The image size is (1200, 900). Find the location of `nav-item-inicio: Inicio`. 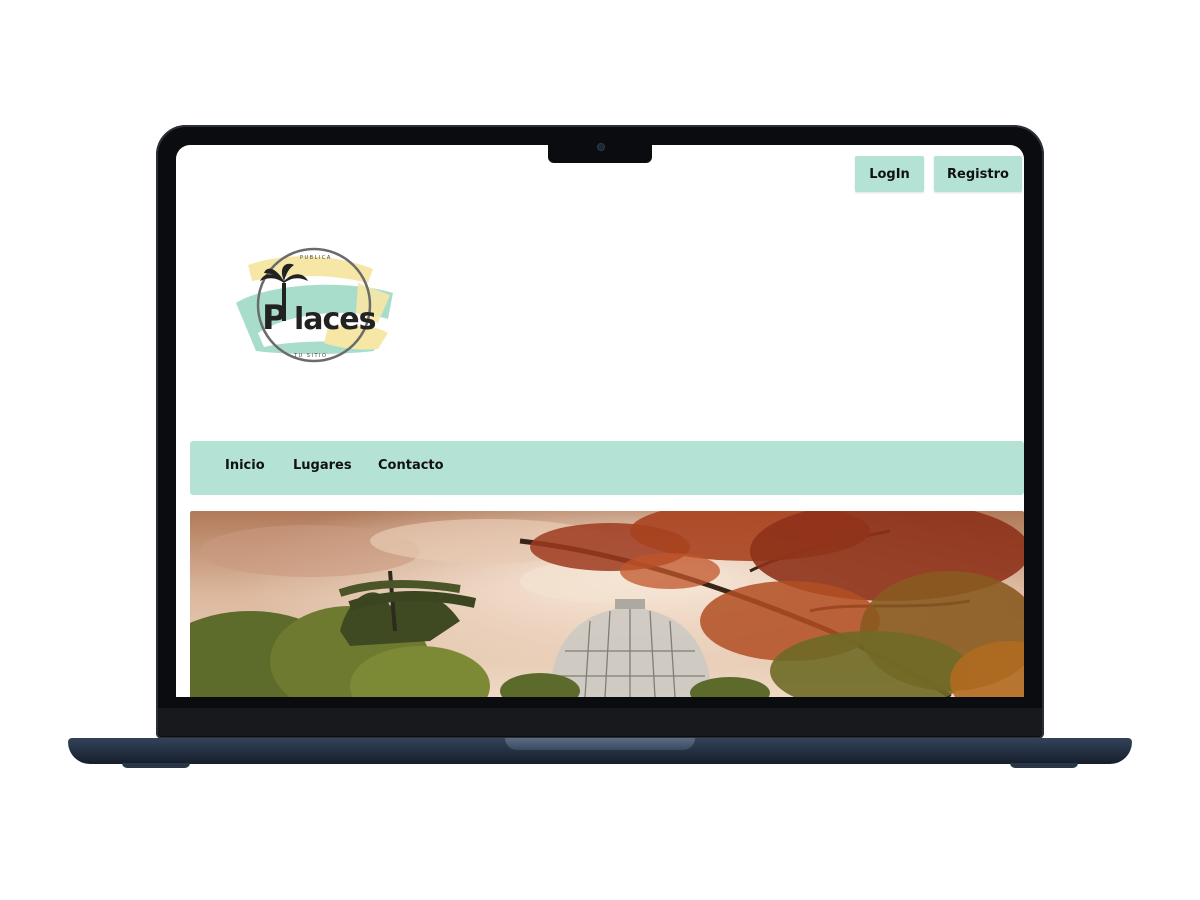

nav-item-inicio: Inicio is located at coordinates (245, 465).